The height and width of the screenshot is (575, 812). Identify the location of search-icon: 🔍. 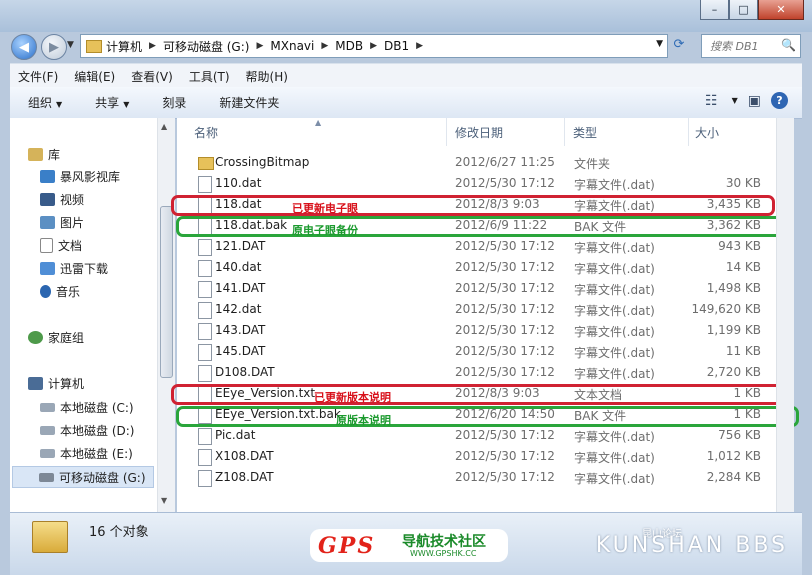
(788, 45).